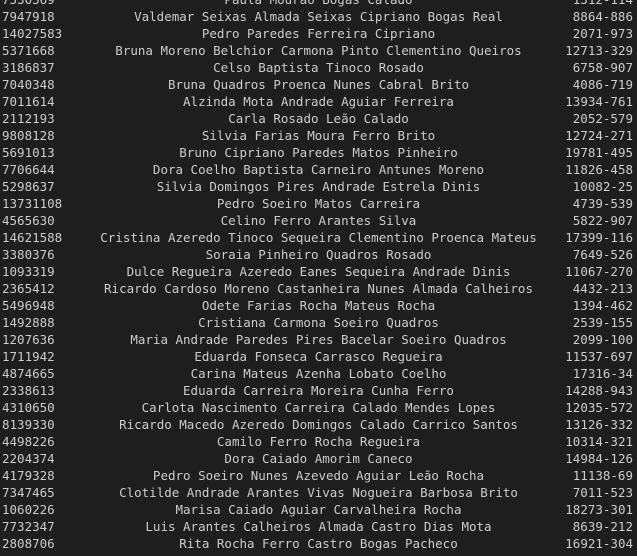  What do you see at coordinates (602, 322) in the screenshot?
I see `row-code: 2539-155` at bounding box center [602, 322].